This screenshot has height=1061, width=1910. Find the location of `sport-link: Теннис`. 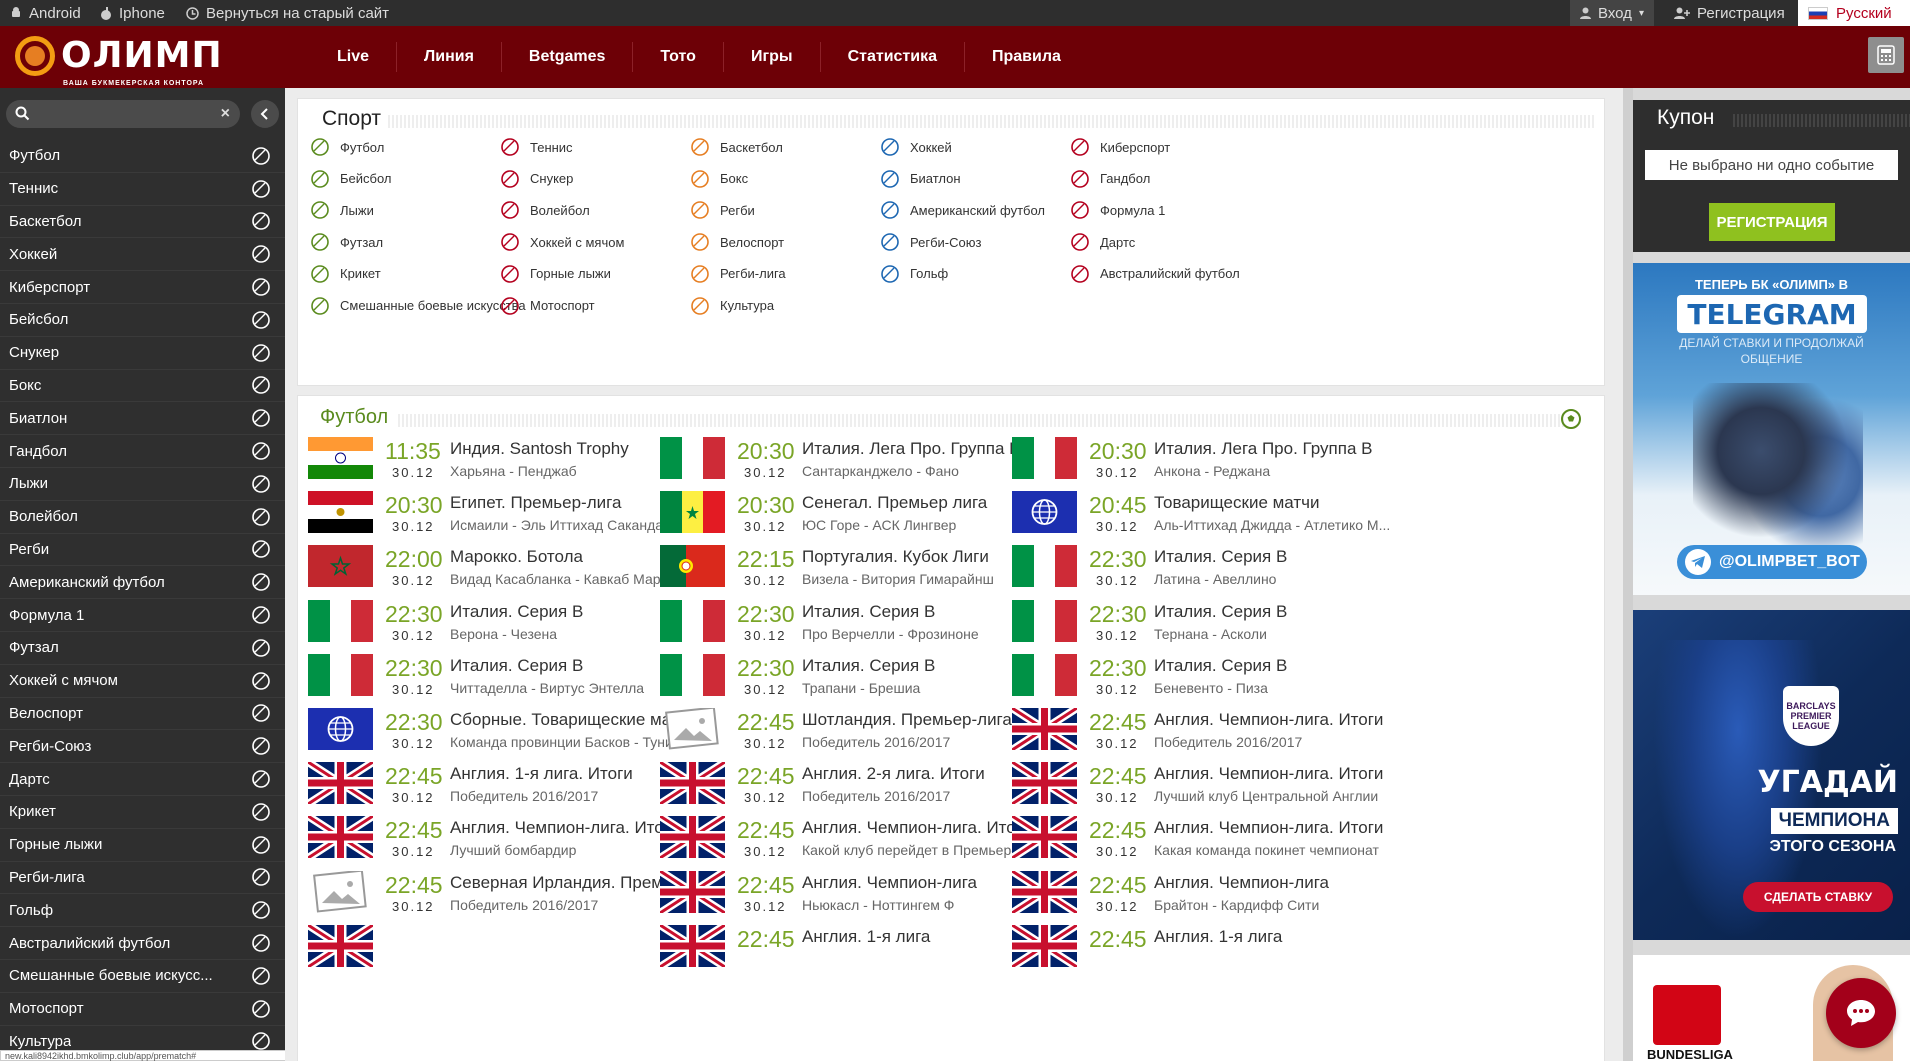

sport-link: Теннис is located at coordinates (536, 147).